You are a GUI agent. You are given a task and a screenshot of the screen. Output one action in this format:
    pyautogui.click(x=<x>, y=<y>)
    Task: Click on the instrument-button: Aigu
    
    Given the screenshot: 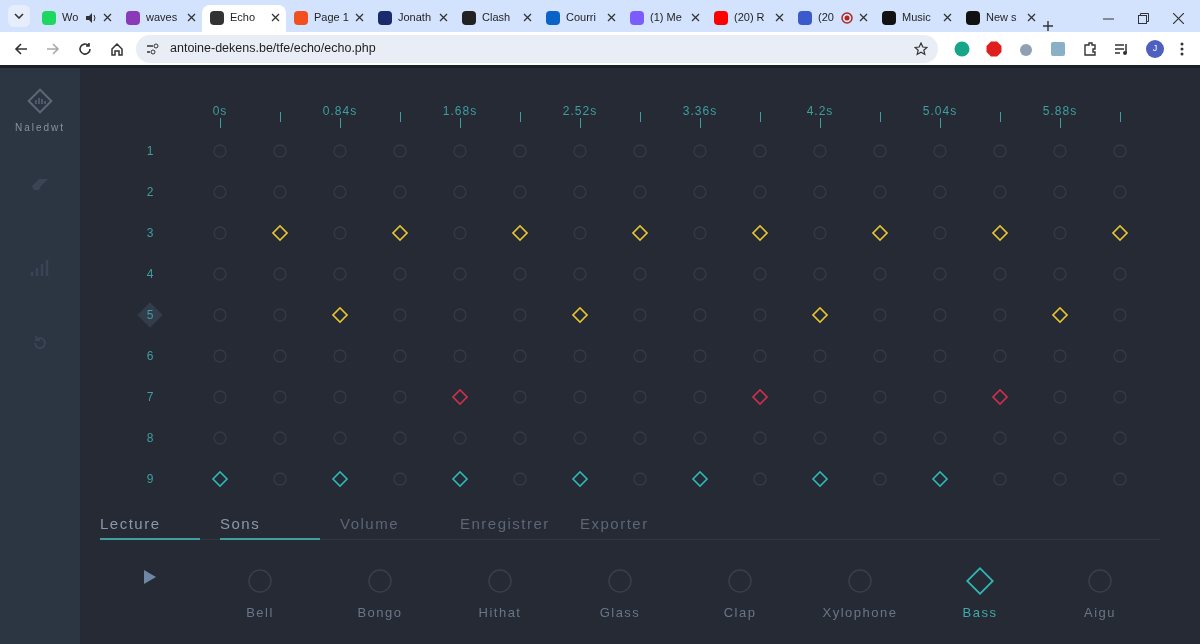 What is the action you would take?
    pyautogui.click(x=1100, y=594)
    